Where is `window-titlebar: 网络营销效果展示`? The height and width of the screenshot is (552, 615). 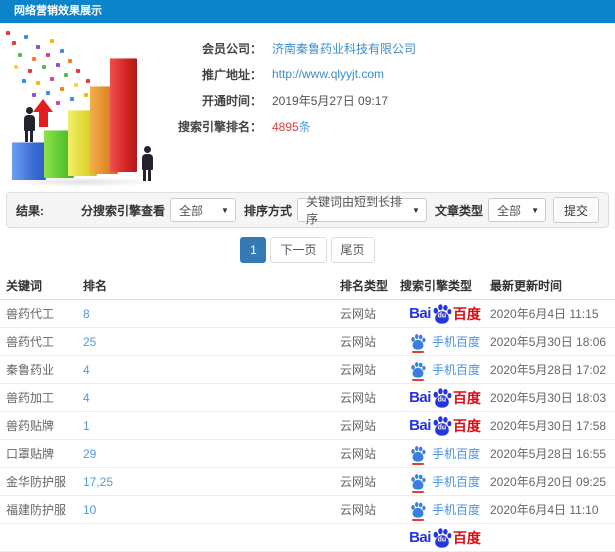 window-titlebar: 网络营销效果展示 is located at coordinates (307, 11).